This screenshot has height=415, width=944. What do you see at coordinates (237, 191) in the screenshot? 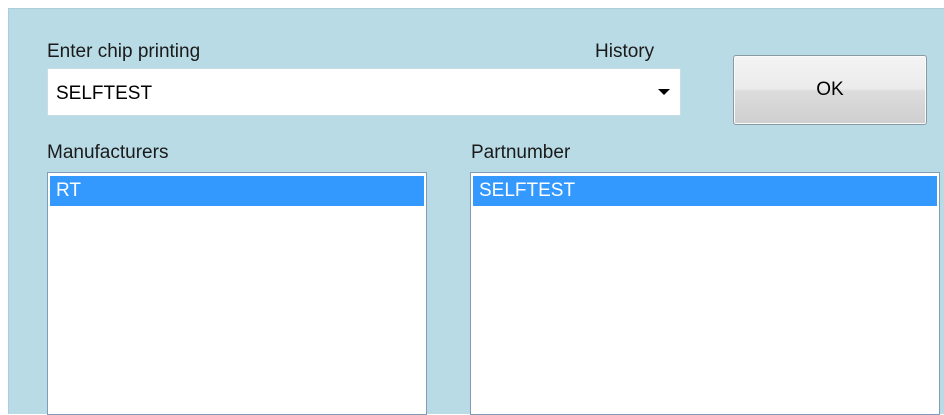
I see `list-item: RT` at bounding box center [237, 191].